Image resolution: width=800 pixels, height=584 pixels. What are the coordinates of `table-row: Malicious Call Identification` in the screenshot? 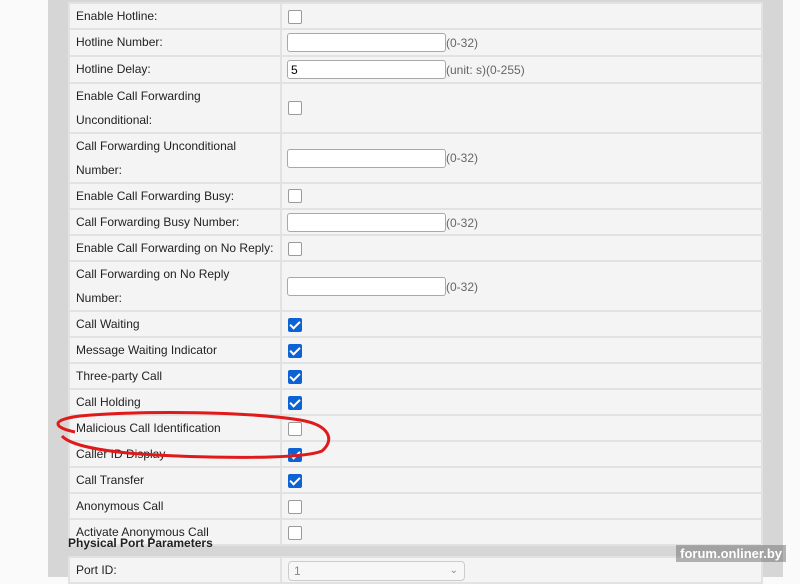 It's located at (415, 428).